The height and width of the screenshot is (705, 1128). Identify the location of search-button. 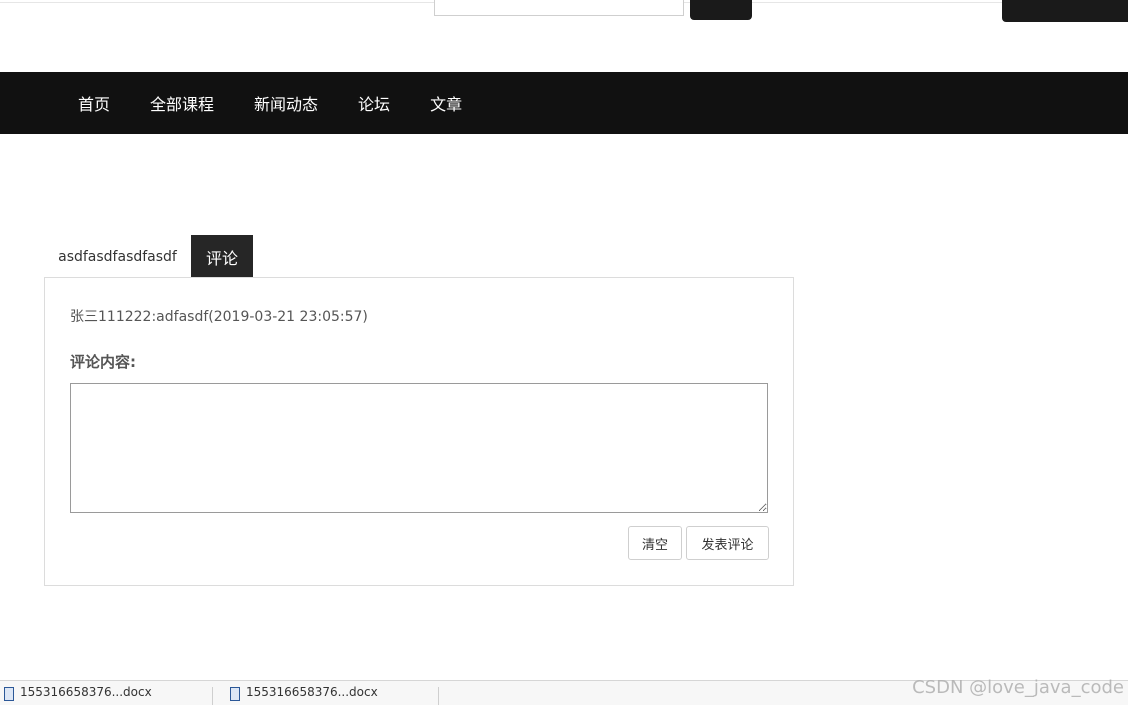
(721, 10).